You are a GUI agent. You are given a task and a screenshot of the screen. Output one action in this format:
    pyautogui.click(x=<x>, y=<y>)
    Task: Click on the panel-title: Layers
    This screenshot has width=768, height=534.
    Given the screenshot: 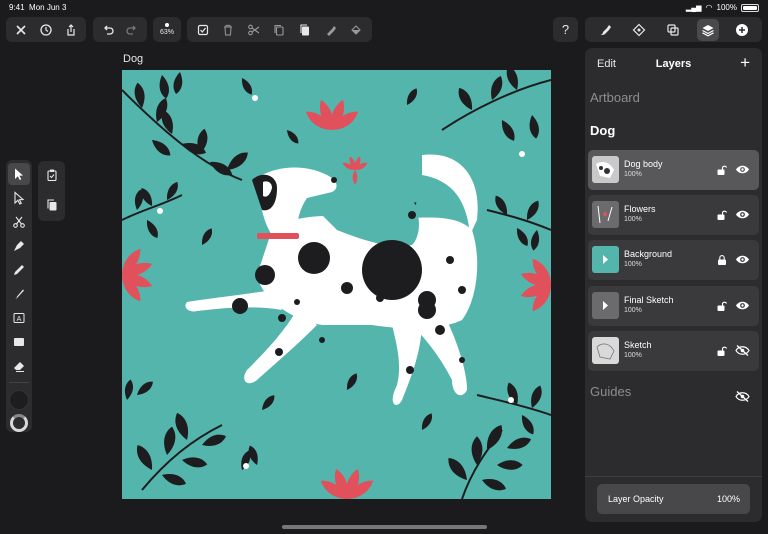 What is the action you would take?
    pyautogui.click(x=673, y=64)
    